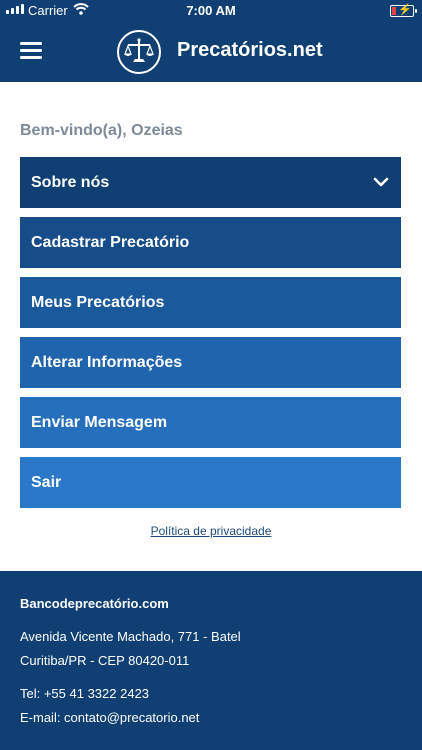 The width and height of the screenshot is (422, 750). Describe the element at coordinates (210, 422) in the screenshot. I see `menu-item-enviar-mensagem: Enviar Mensagem` at that location.